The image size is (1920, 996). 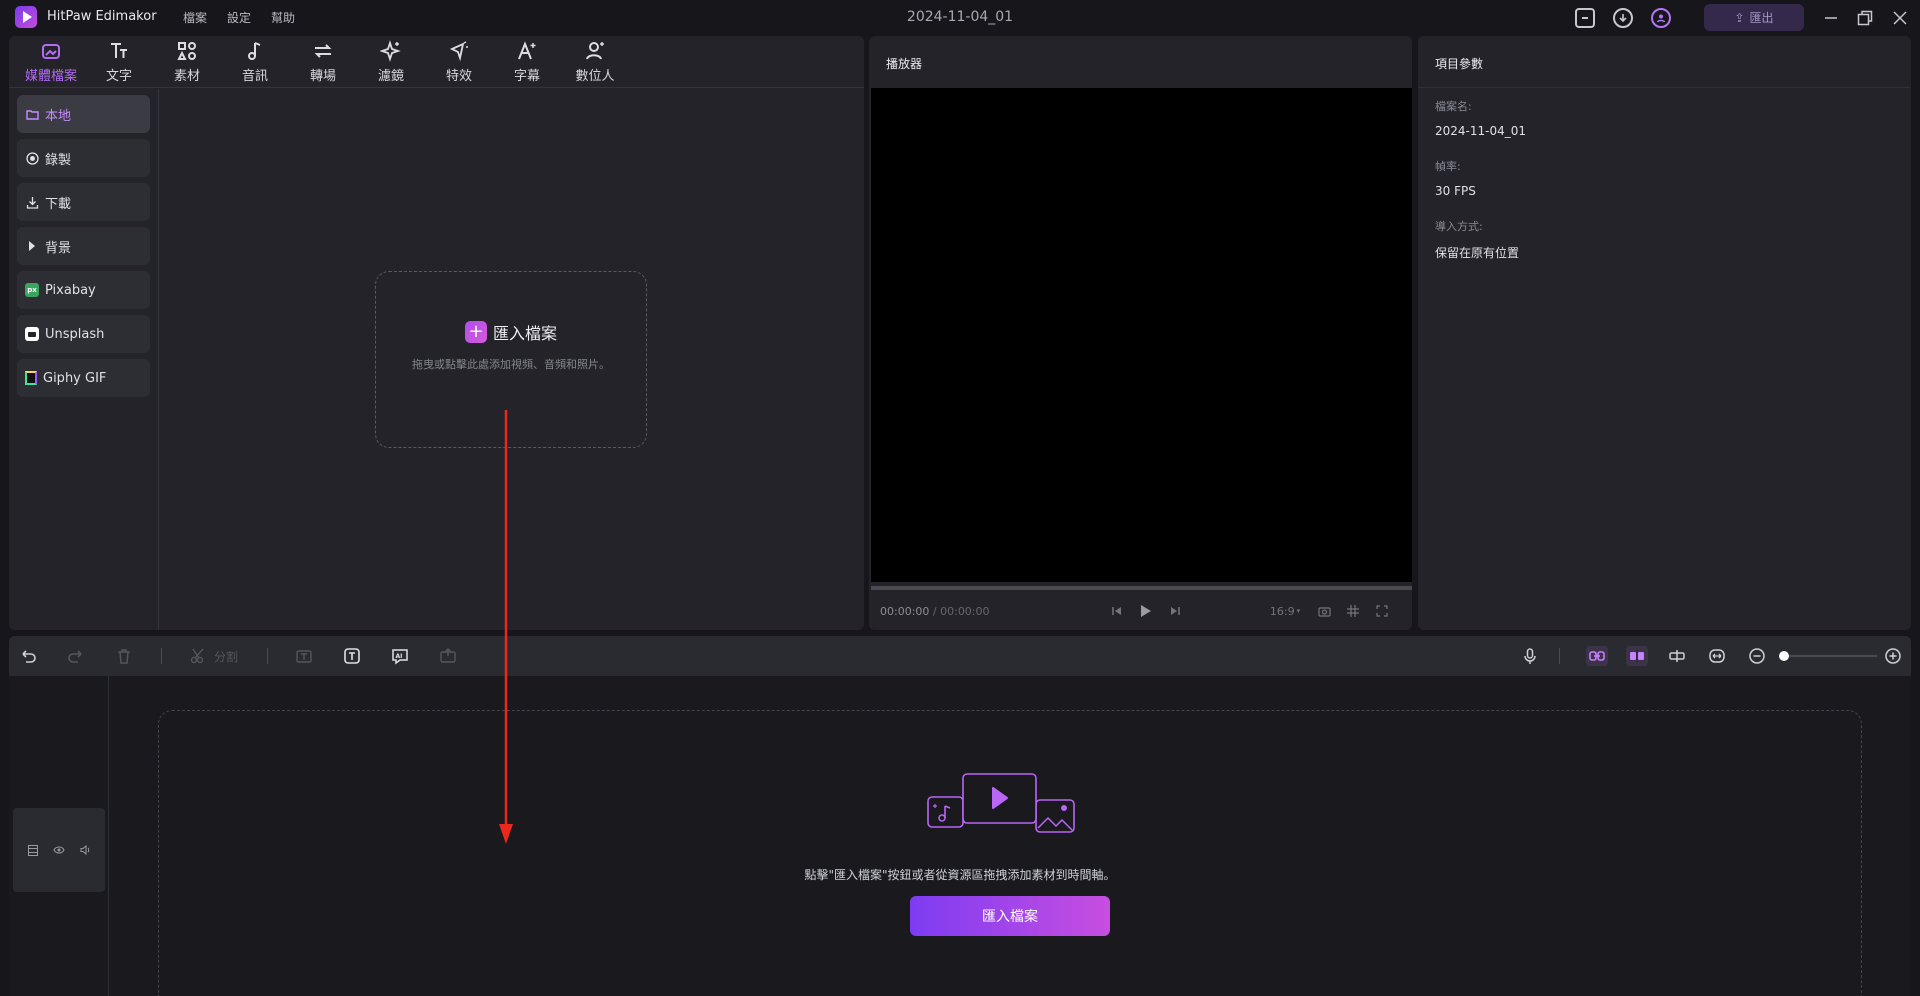 I want to click on magnet-snap-icon, so click(x=1637, y=656).